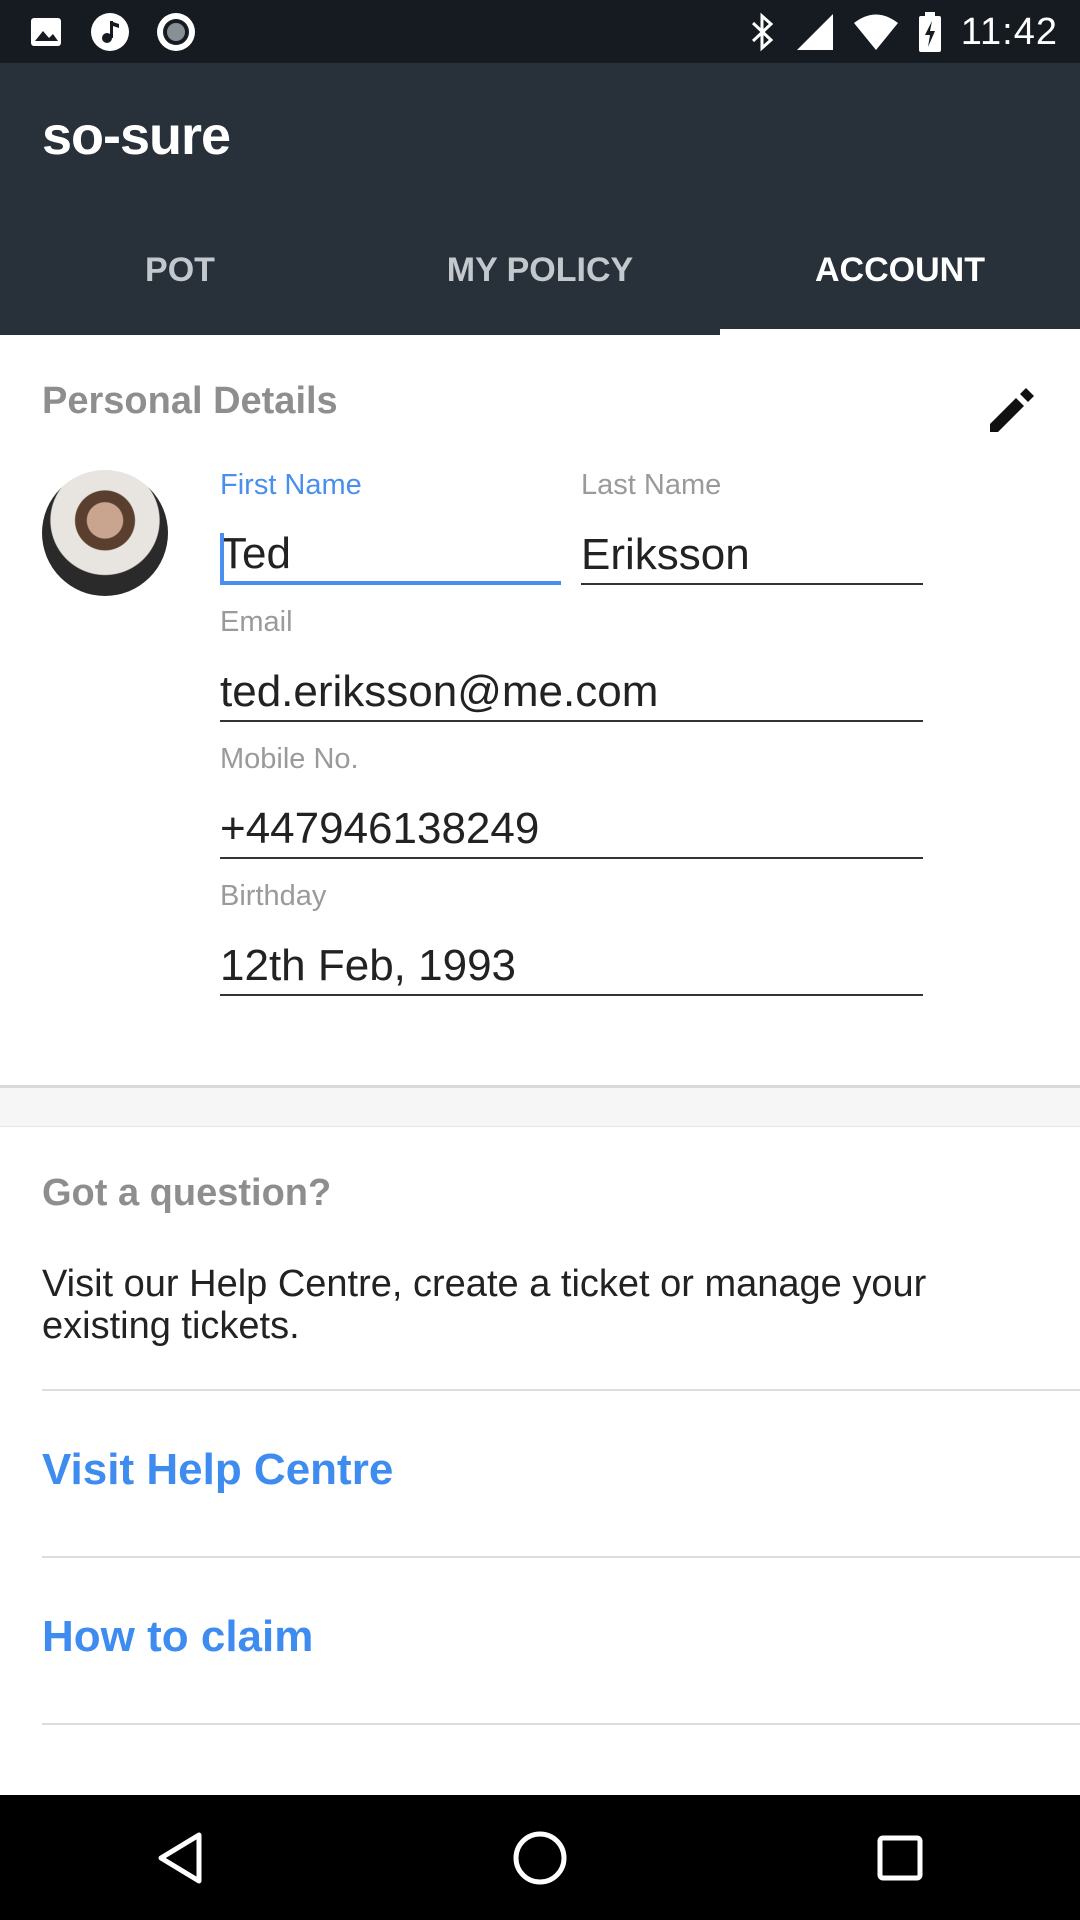 This screenshot has width=1080, height=1920. I want to click on recents-square-icon, so click(900, 1857).